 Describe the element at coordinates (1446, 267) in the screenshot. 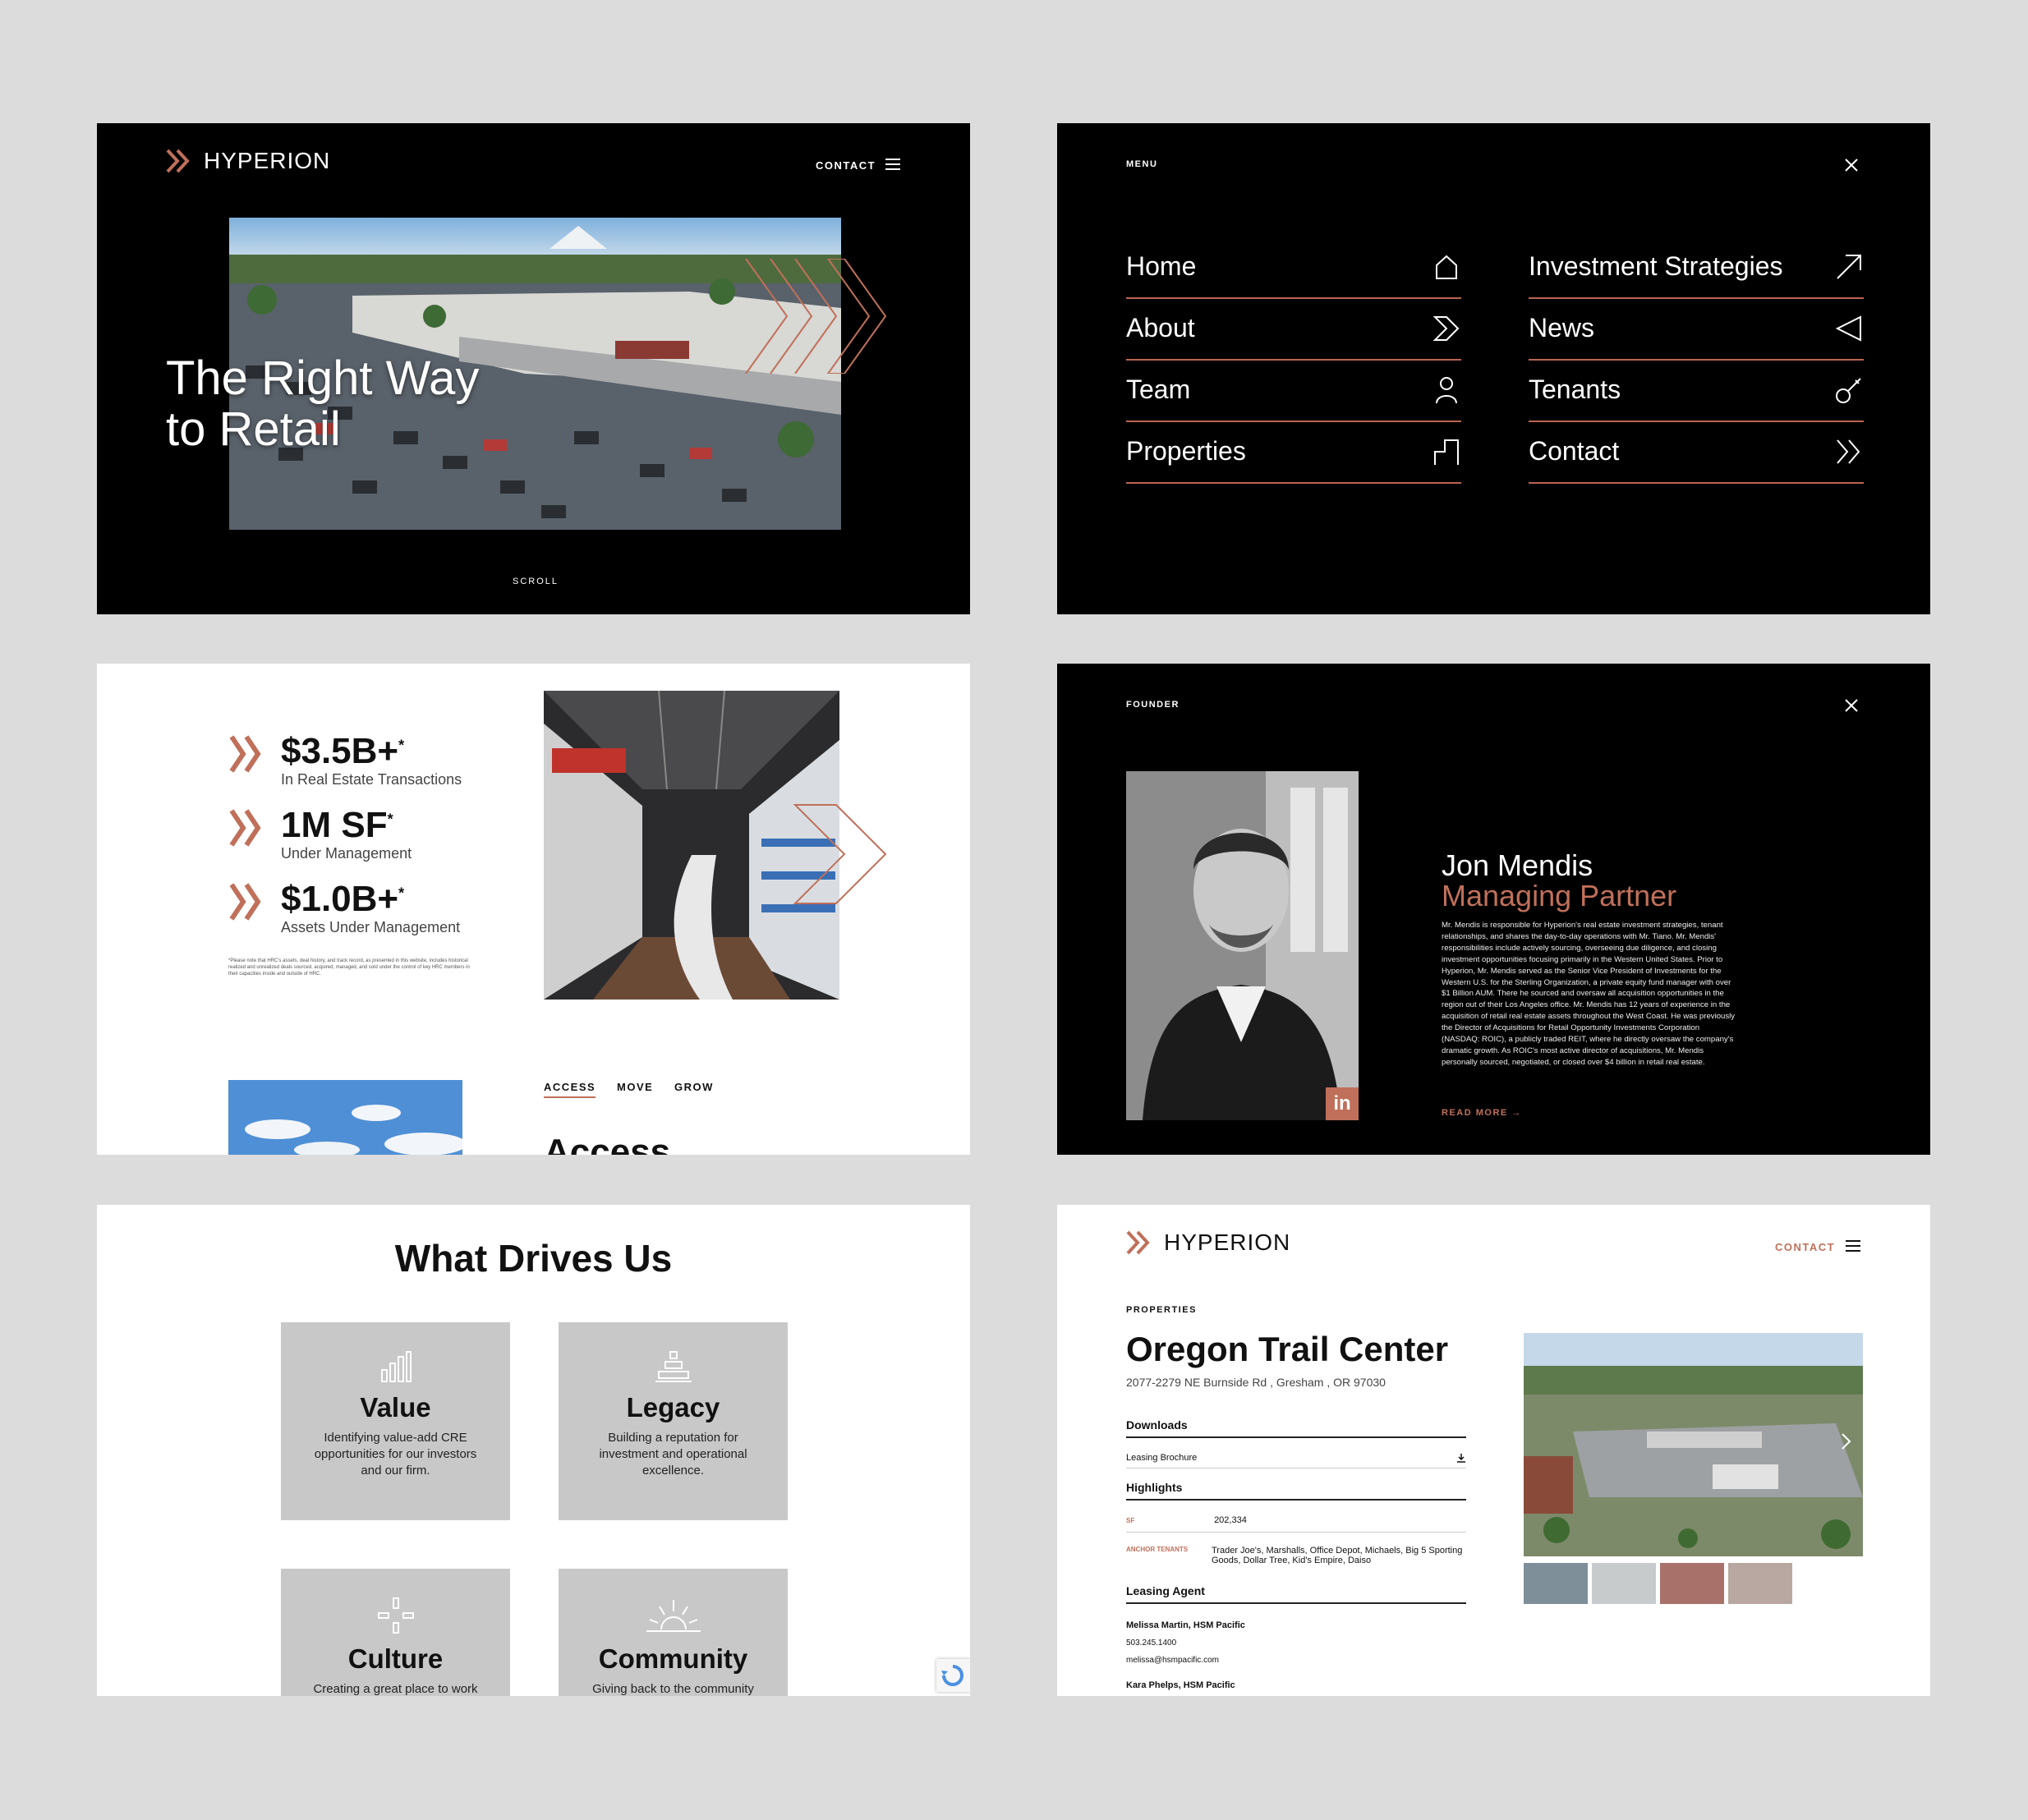

I see `home-icon` at that location.